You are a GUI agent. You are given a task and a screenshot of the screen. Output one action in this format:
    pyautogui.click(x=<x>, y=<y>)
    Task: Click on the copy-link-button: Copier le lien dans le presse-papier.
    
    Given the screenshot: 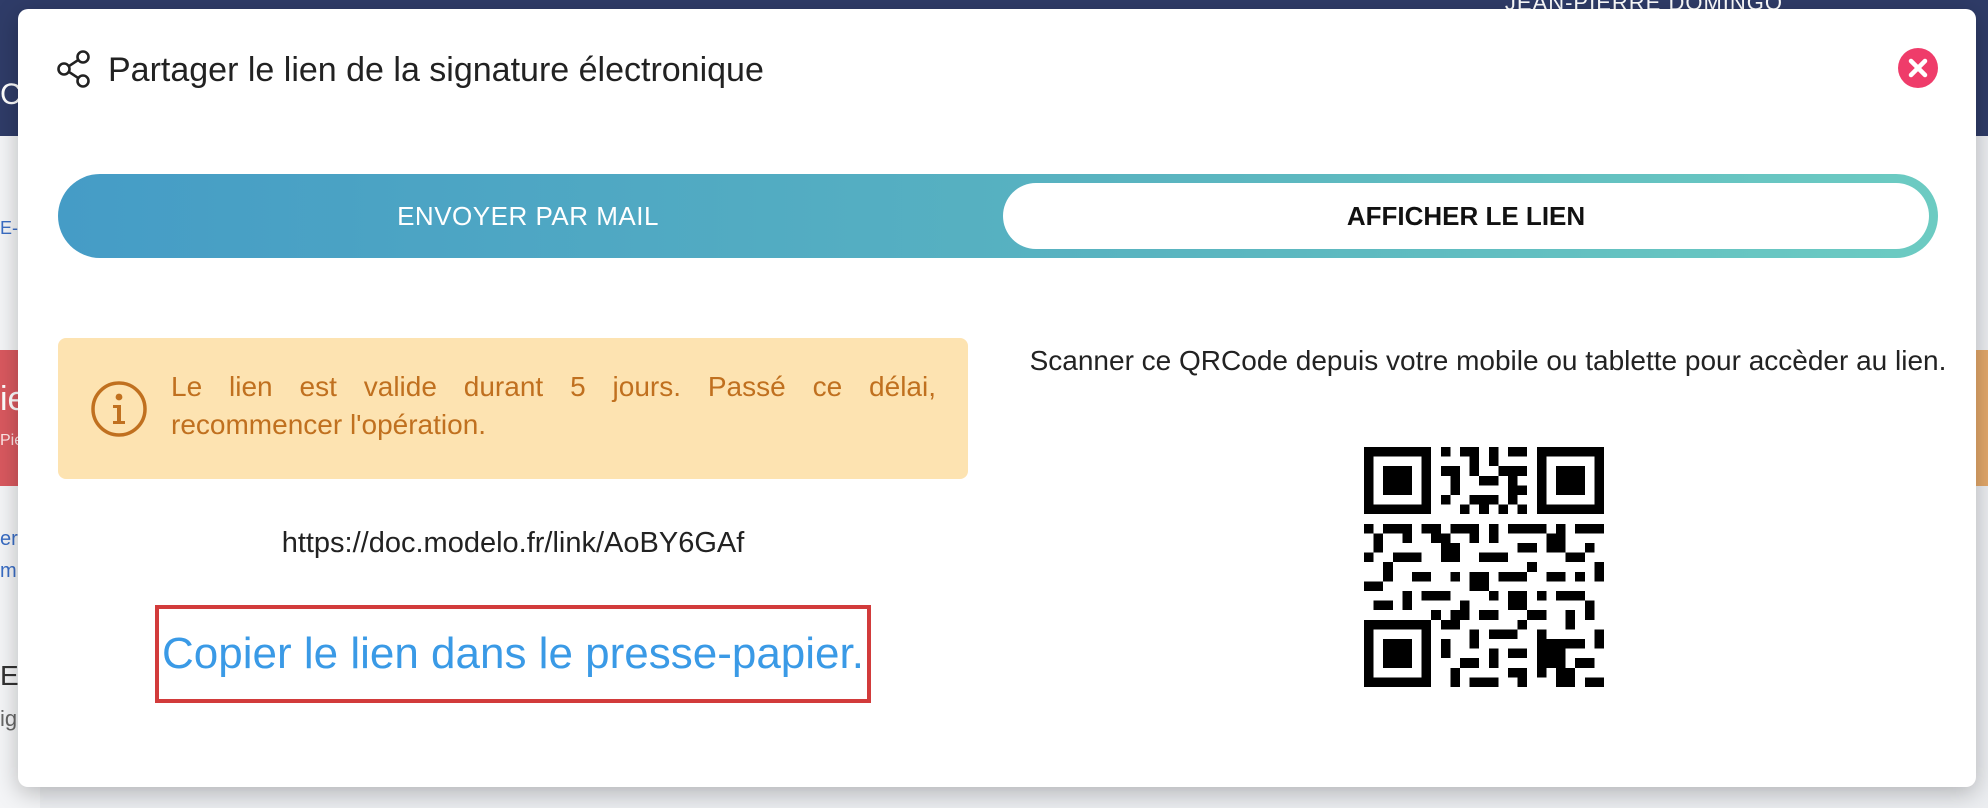 What is the action you would take?
    pyautogui.click(x=513, y=654)
    